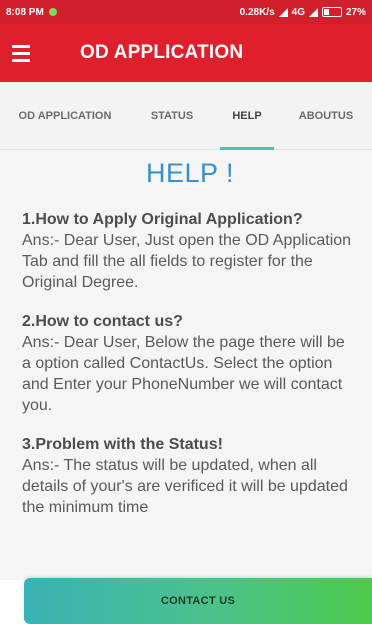 The height and width of the screenshot is (624, 372). What do you see at coordinates (257, 12) in the screenshot?
I see `network-speed: 0.28K/s` at bounding box center [257, 12].